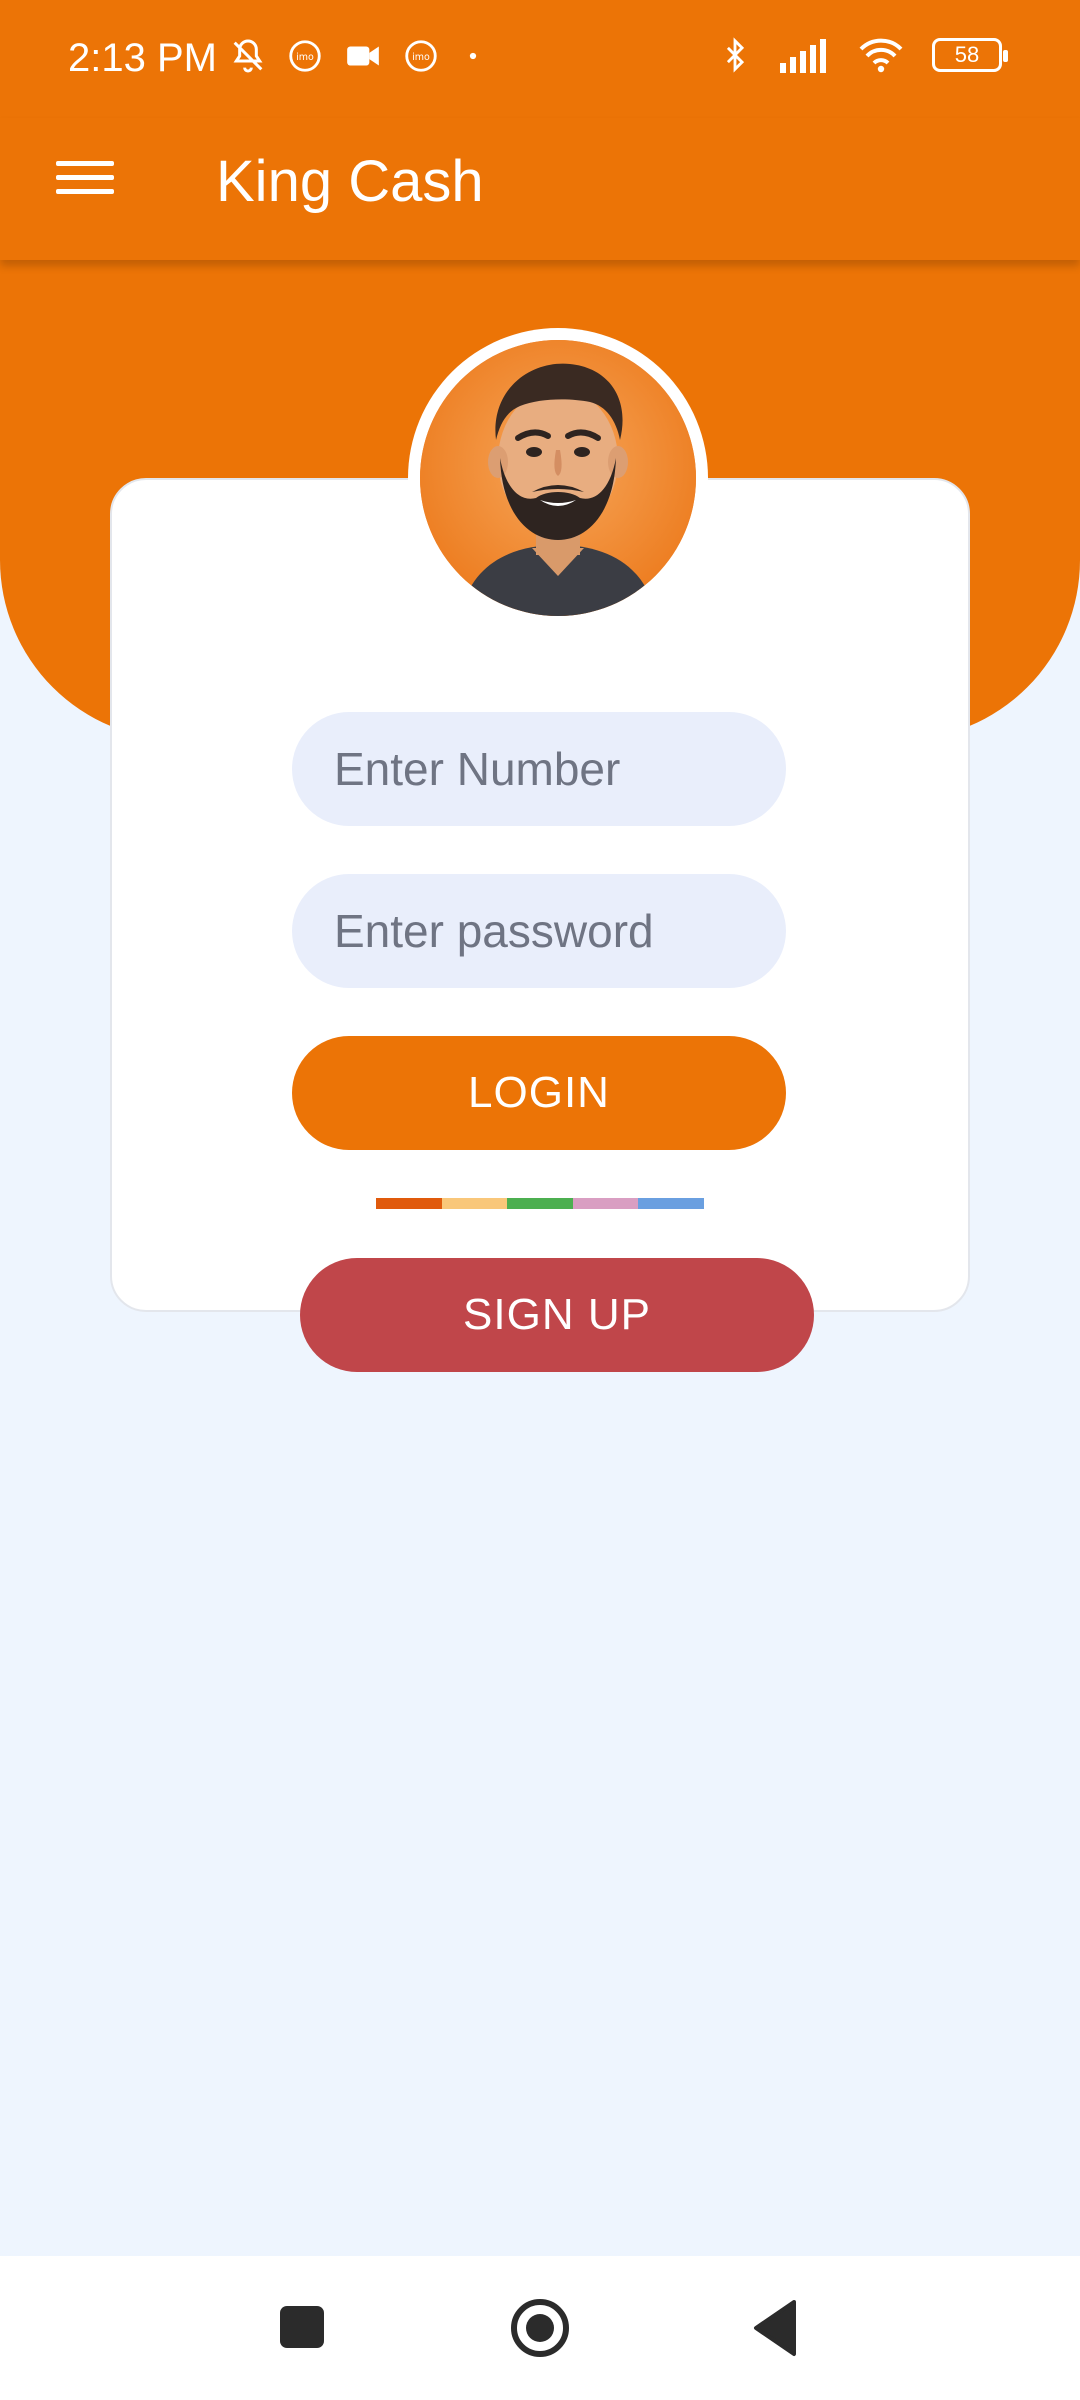 The image size is (1080, 2400). I want to click on signup-button: SIGN UP, so click(557, 1315).